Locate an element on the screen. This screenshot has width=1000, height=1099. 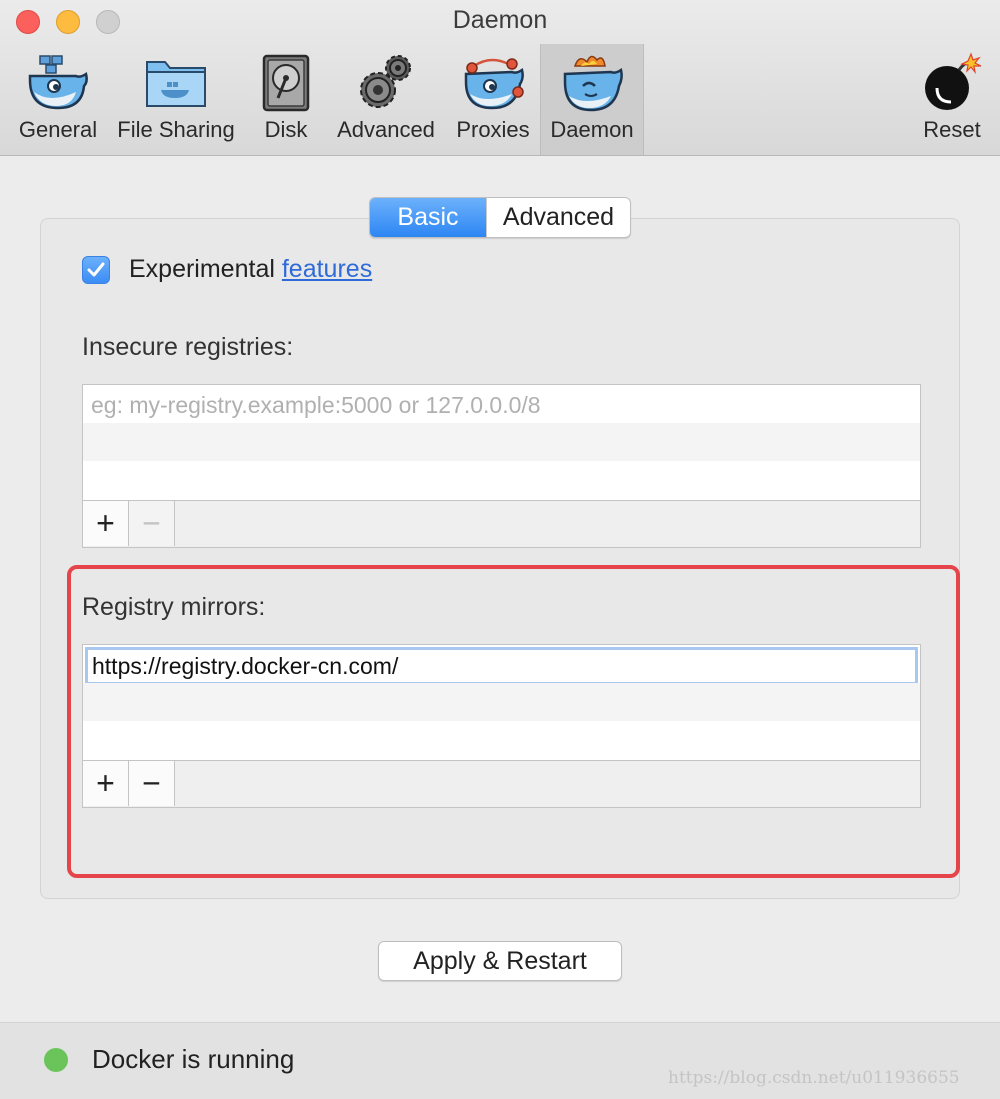
registry-mirror-field is located at coordinates (501, 666).